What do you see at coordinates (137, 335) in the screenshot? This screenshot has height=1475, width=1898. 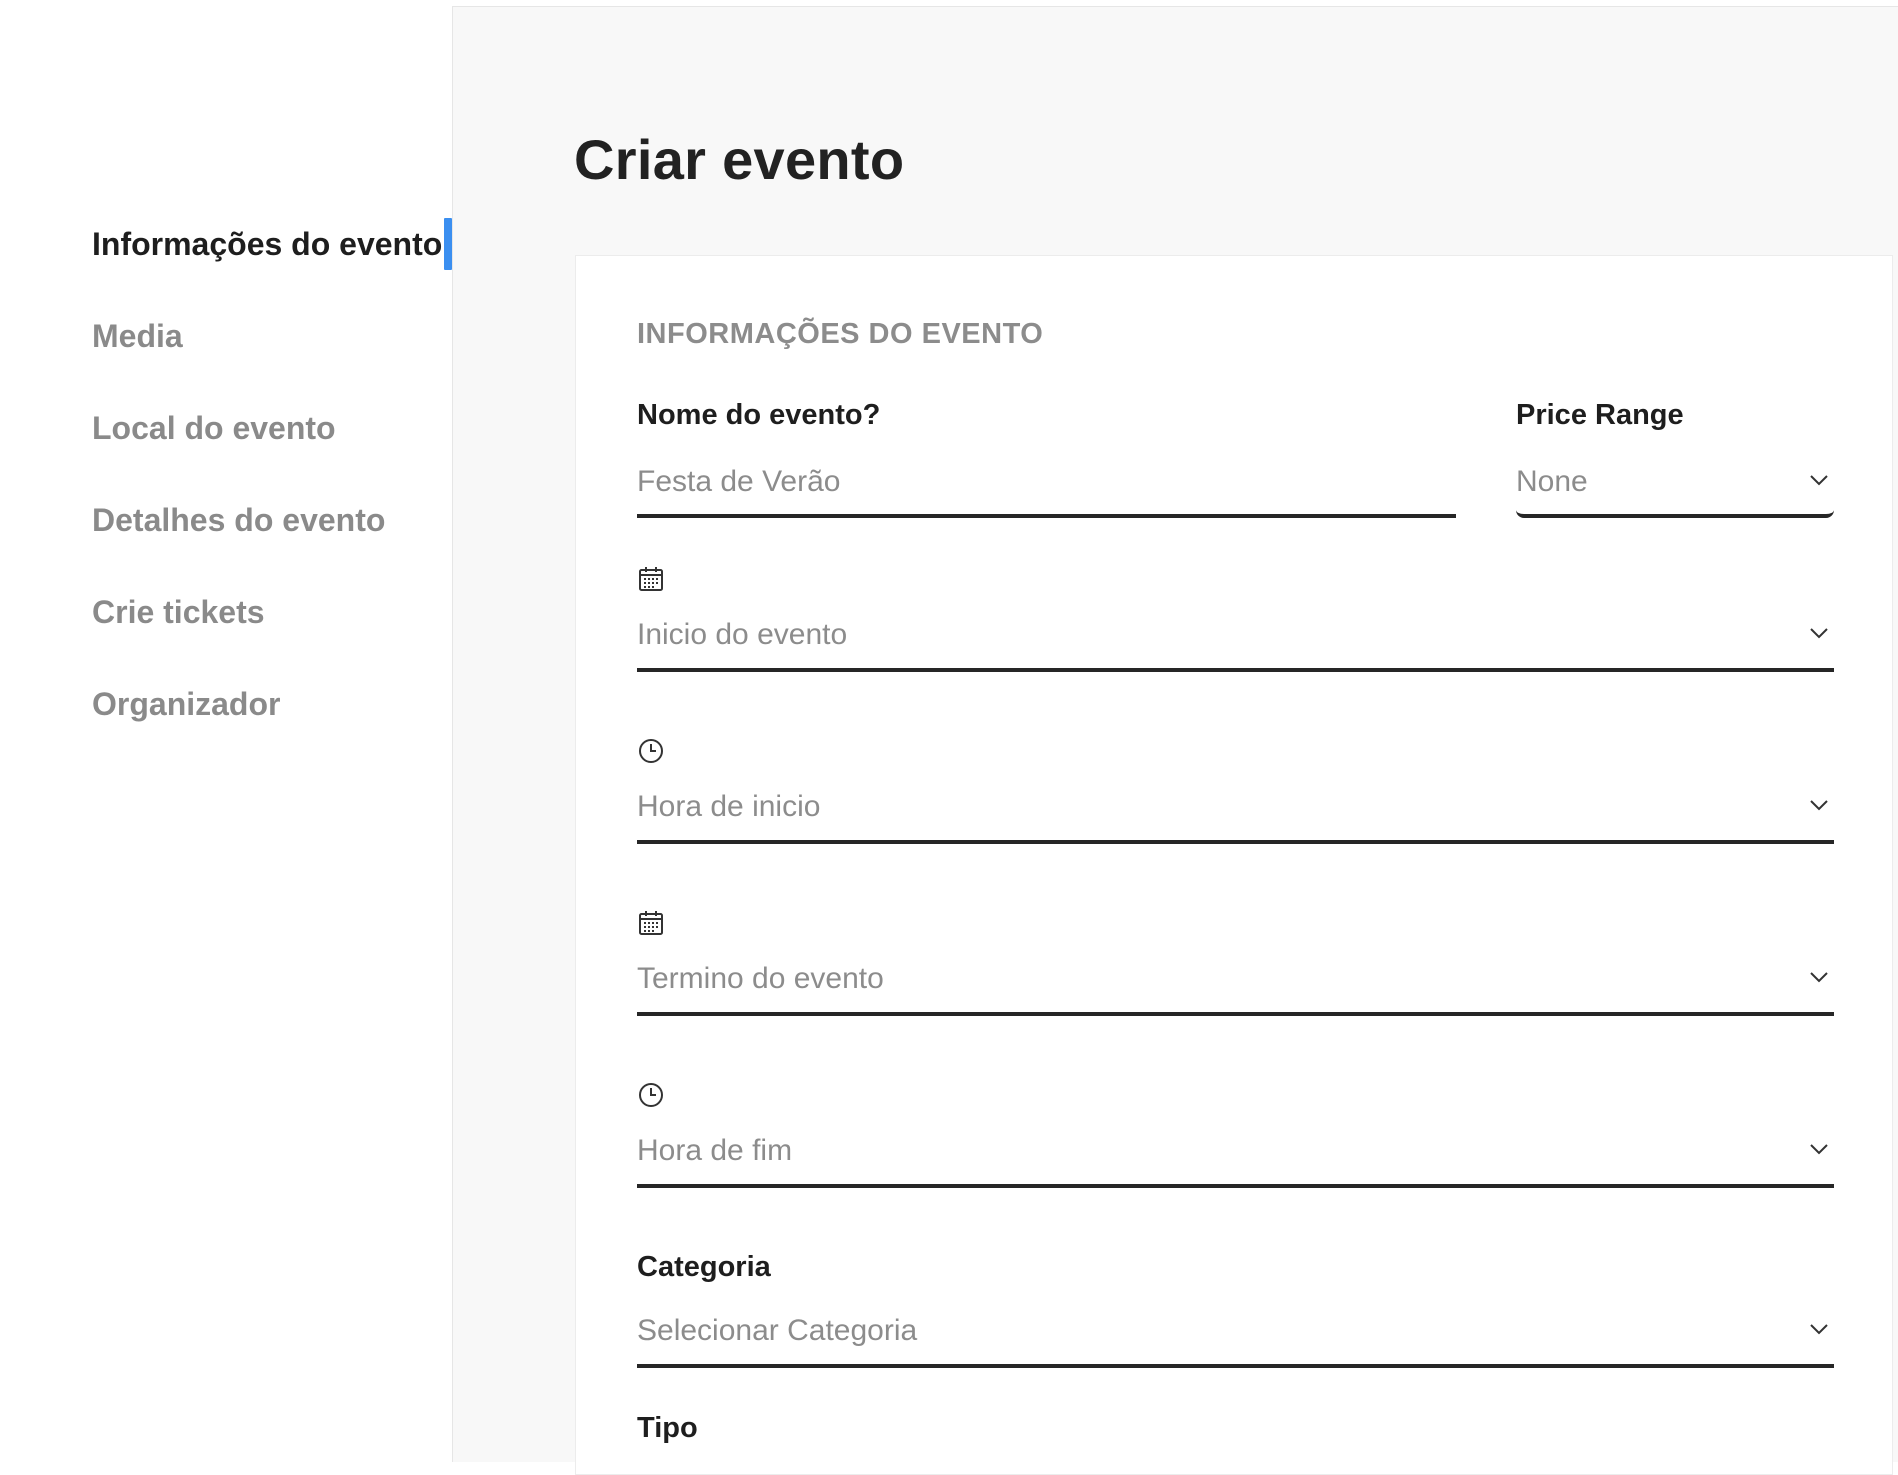 I see `sidebar-item-label: Media` at bounding box center [137, 335].